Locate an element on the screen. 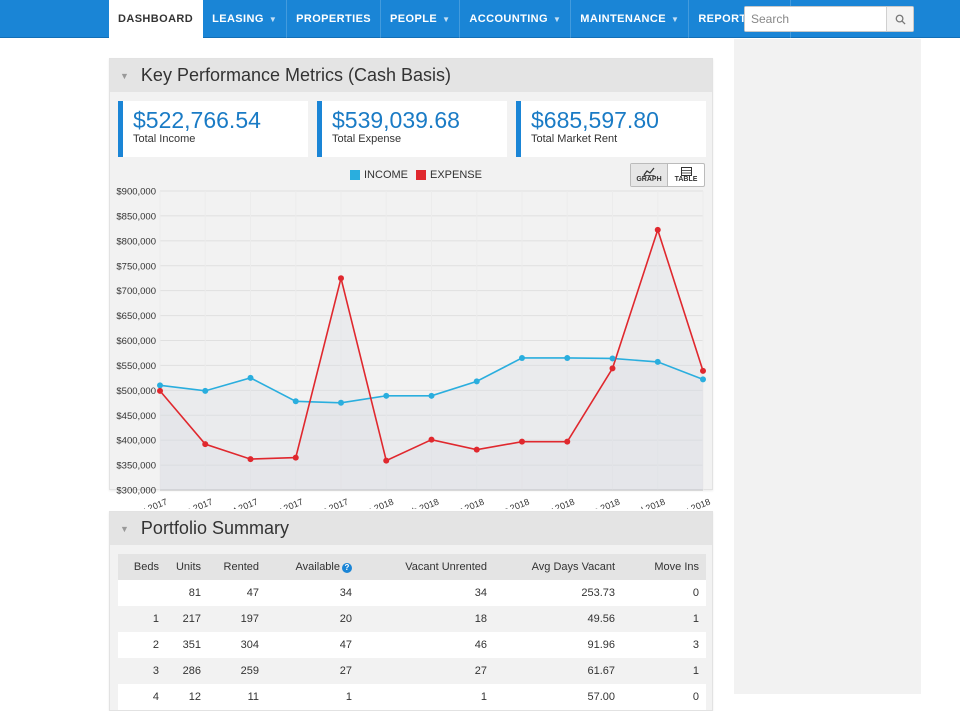 The height and width of the screenshot is (711, 960). search-input is located at coordinates (815, 19).